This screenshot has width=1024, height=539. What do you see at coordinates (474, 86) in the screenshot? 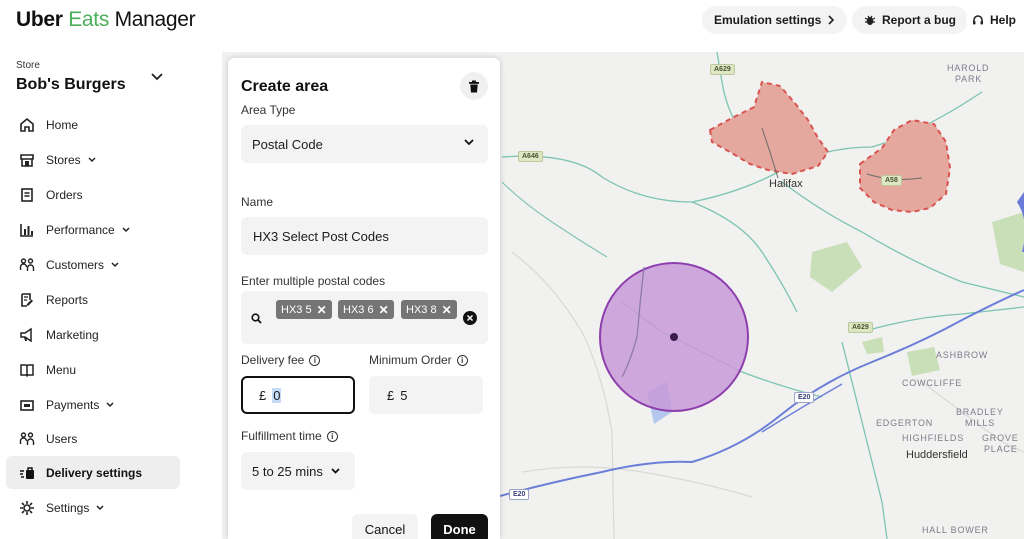
I see `delete-area-button` at bounding box center [474, 86].